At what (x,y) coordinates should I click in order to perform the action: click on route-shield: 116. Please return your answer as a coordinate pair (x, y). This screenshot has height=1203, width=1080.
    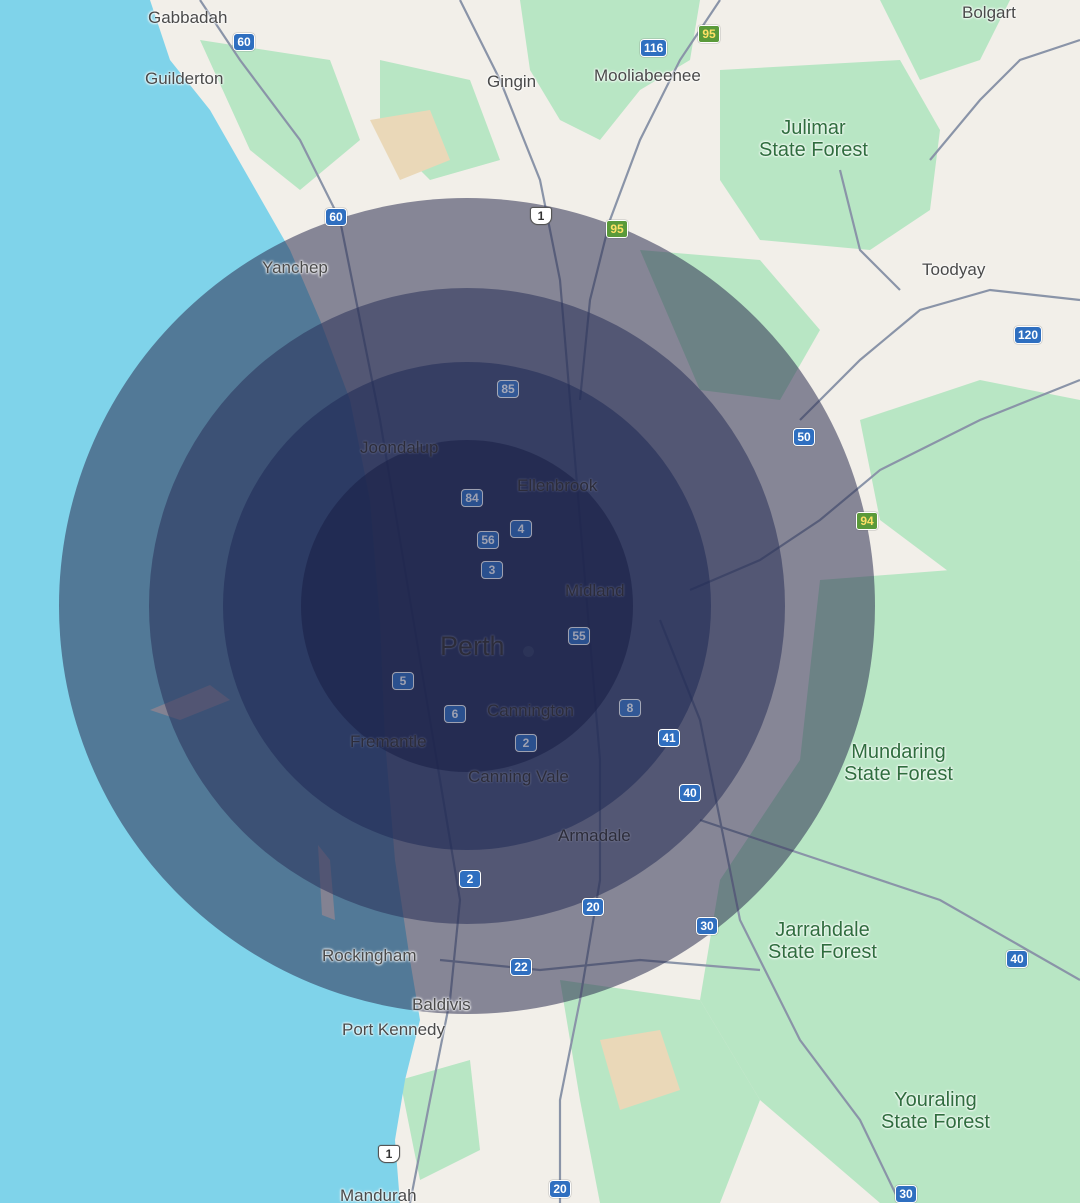
    Looking at the image, I should click on (654, 48).